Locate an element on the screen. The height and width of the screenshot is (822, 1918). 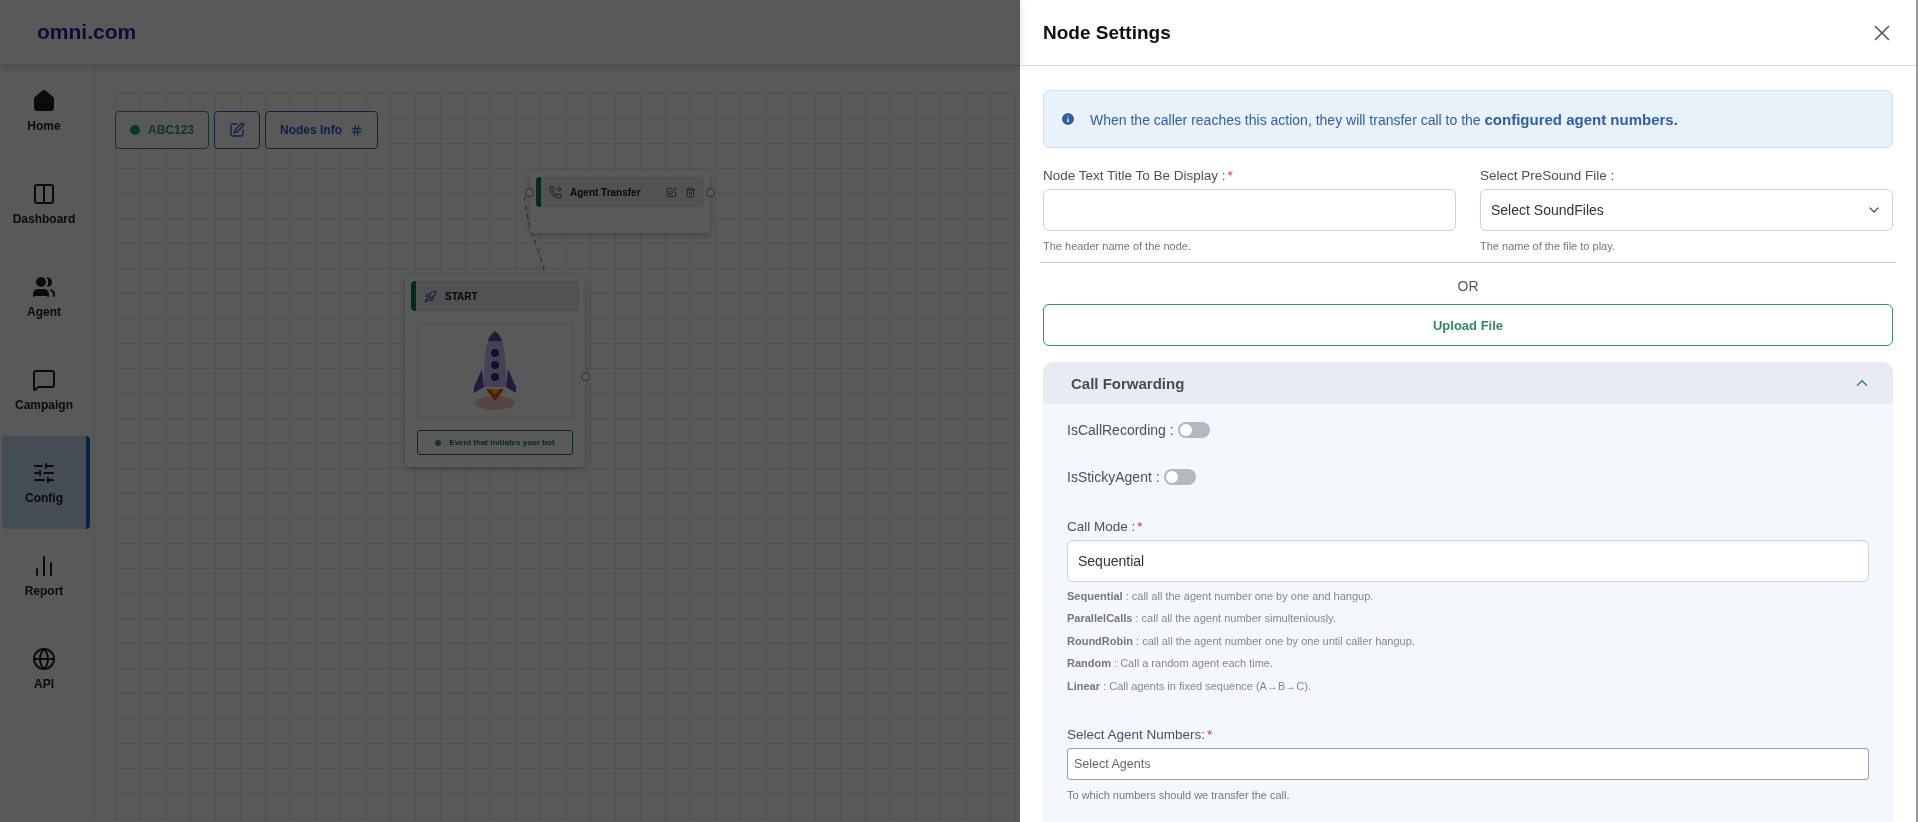
phone-icon is located at coordinates (555, 192).